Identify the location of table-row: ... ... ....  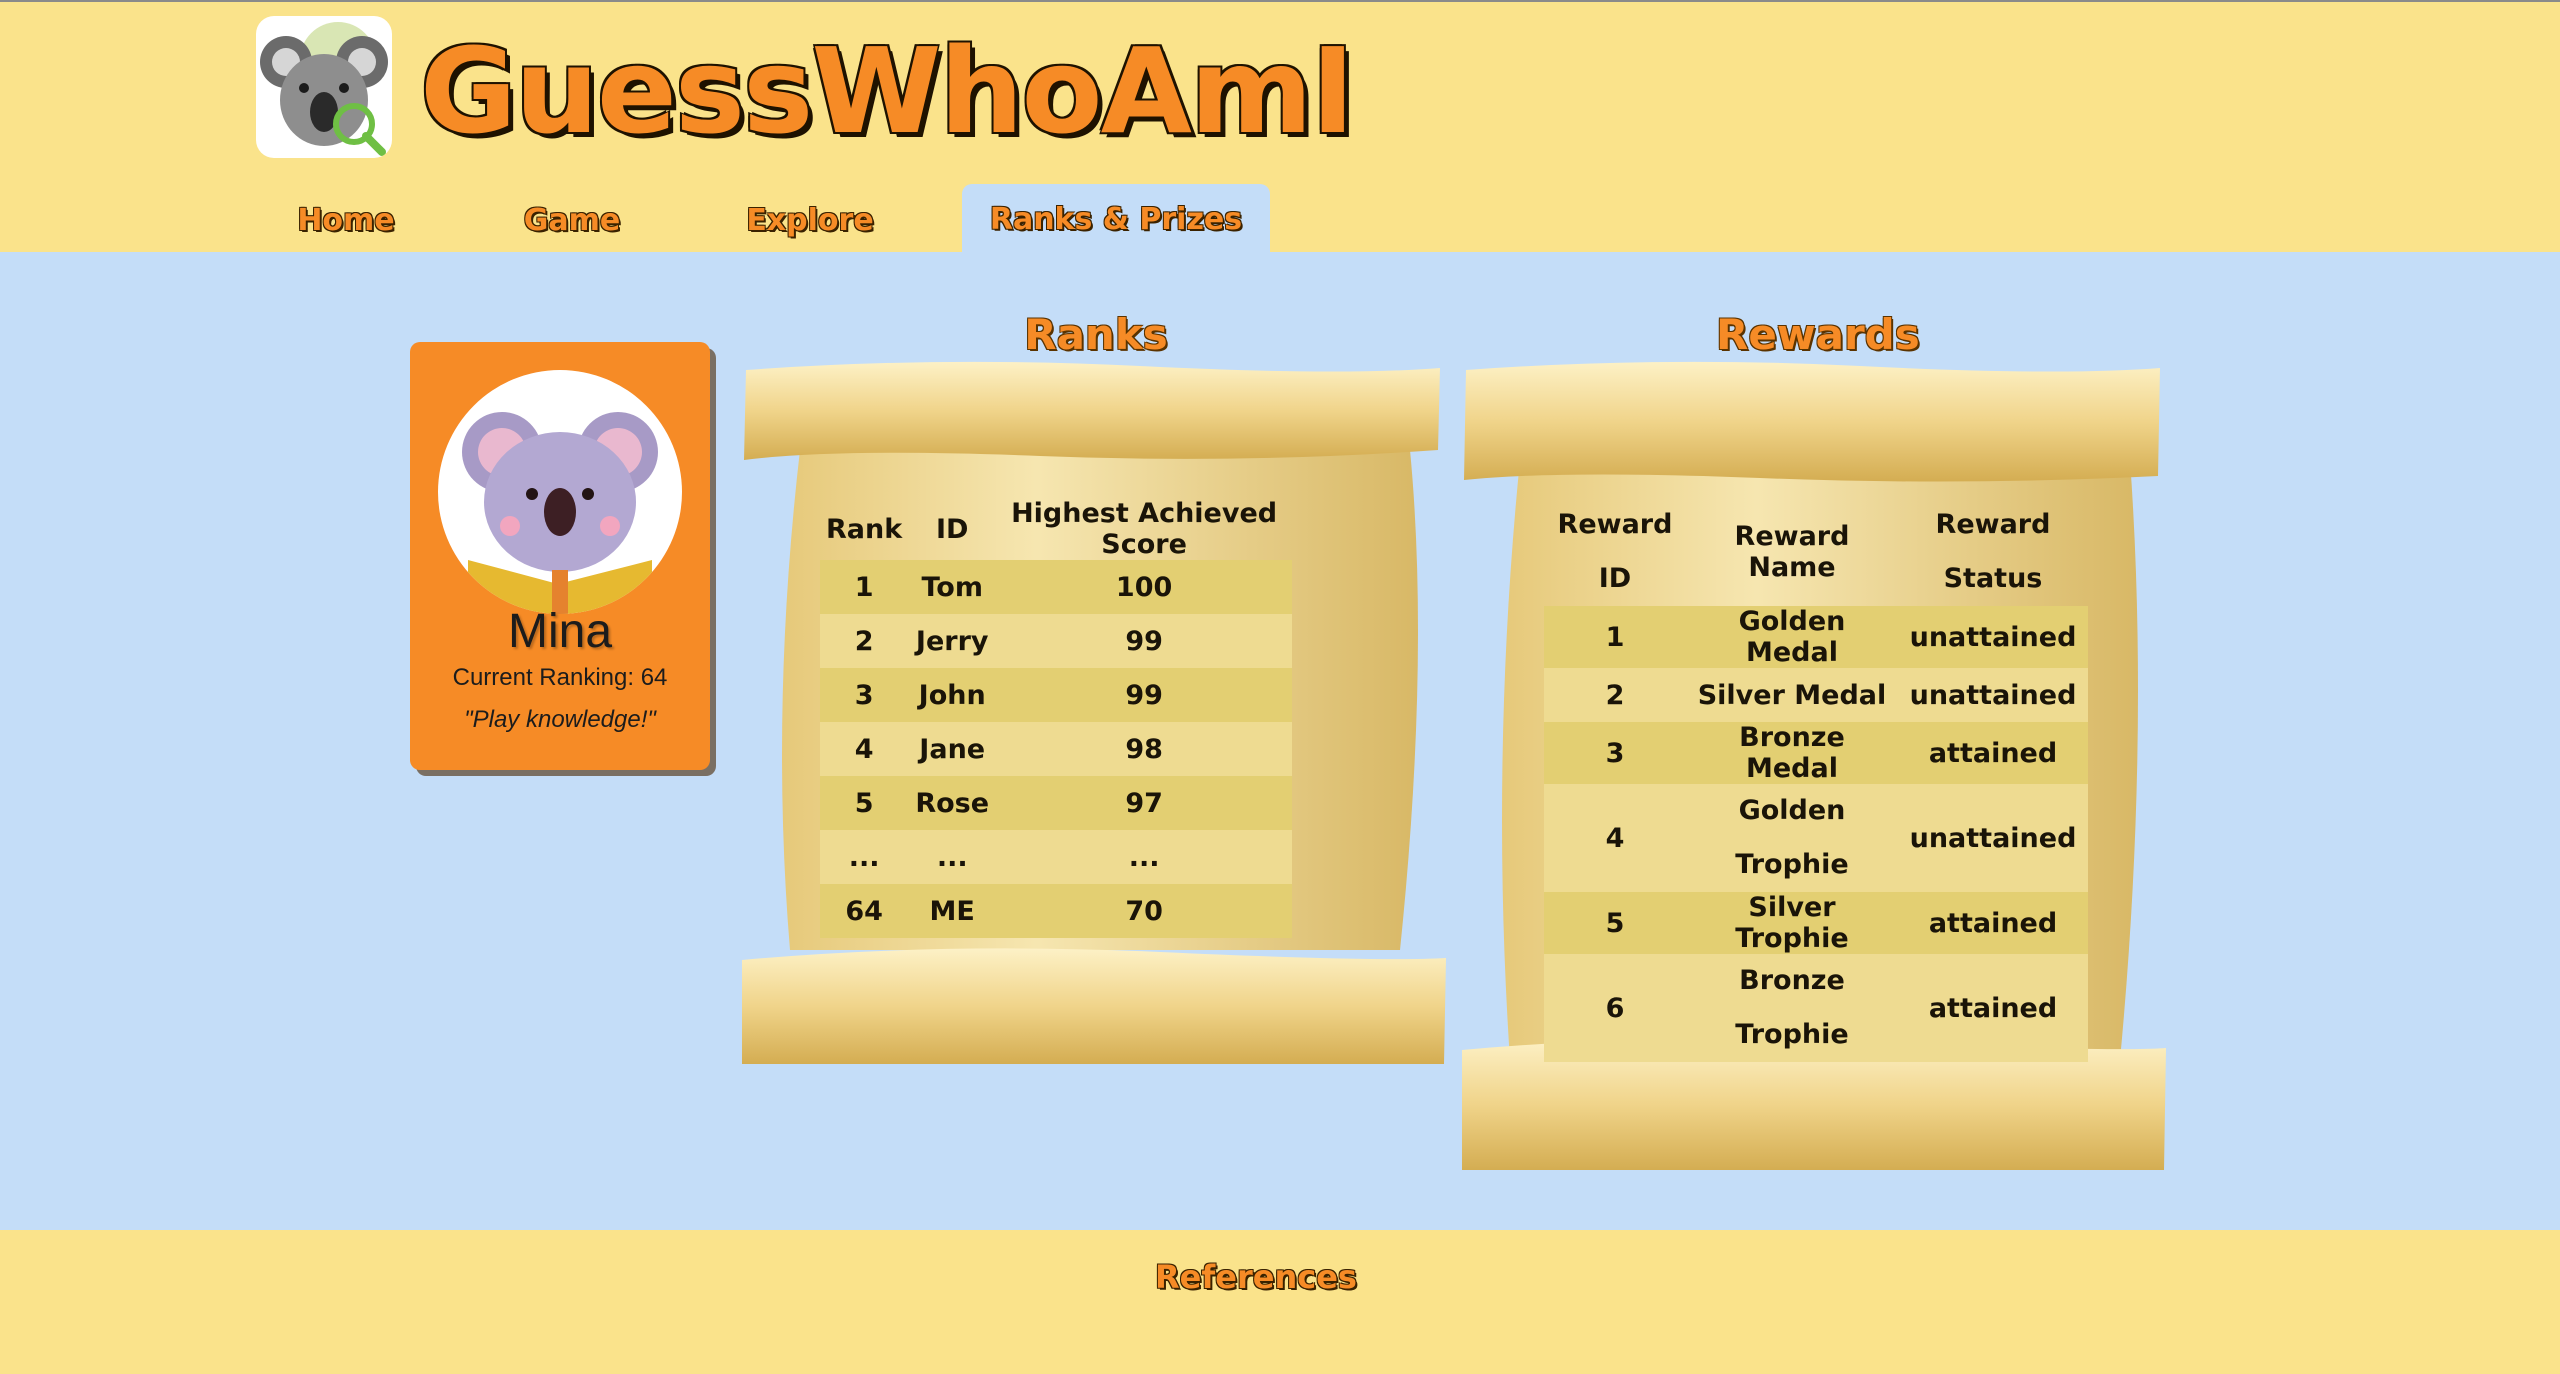
(1056, 857).